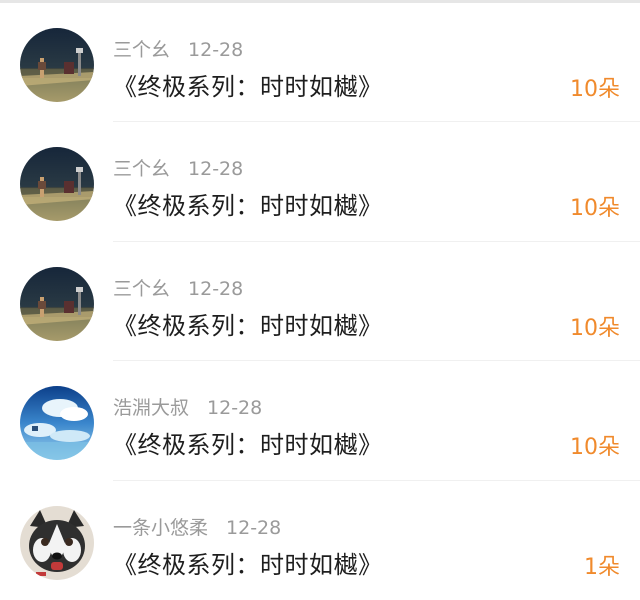 The height and width of the screenshot is (600, 640). What do you see at coordinates (602, 567) in the screenshot?
I see `gift-amount: 1朵` at bounding box center [602, 567].